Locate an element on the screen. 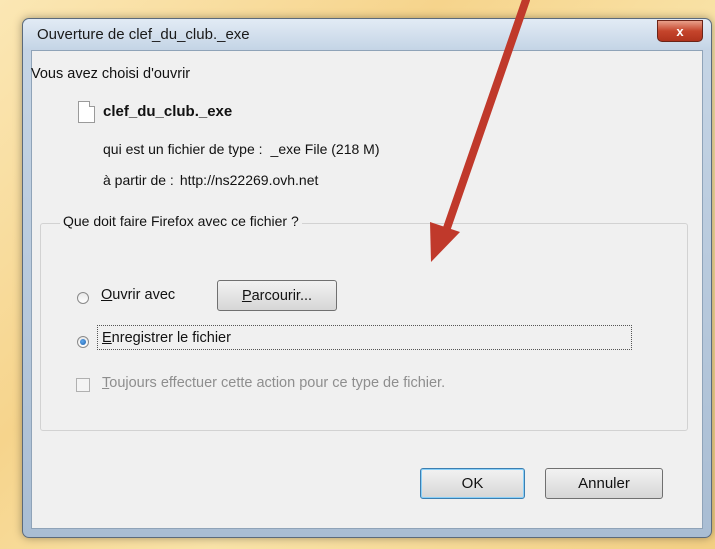 The image size is (715, 549). always-do-this-checkbox is located at coordinates (83, 385).